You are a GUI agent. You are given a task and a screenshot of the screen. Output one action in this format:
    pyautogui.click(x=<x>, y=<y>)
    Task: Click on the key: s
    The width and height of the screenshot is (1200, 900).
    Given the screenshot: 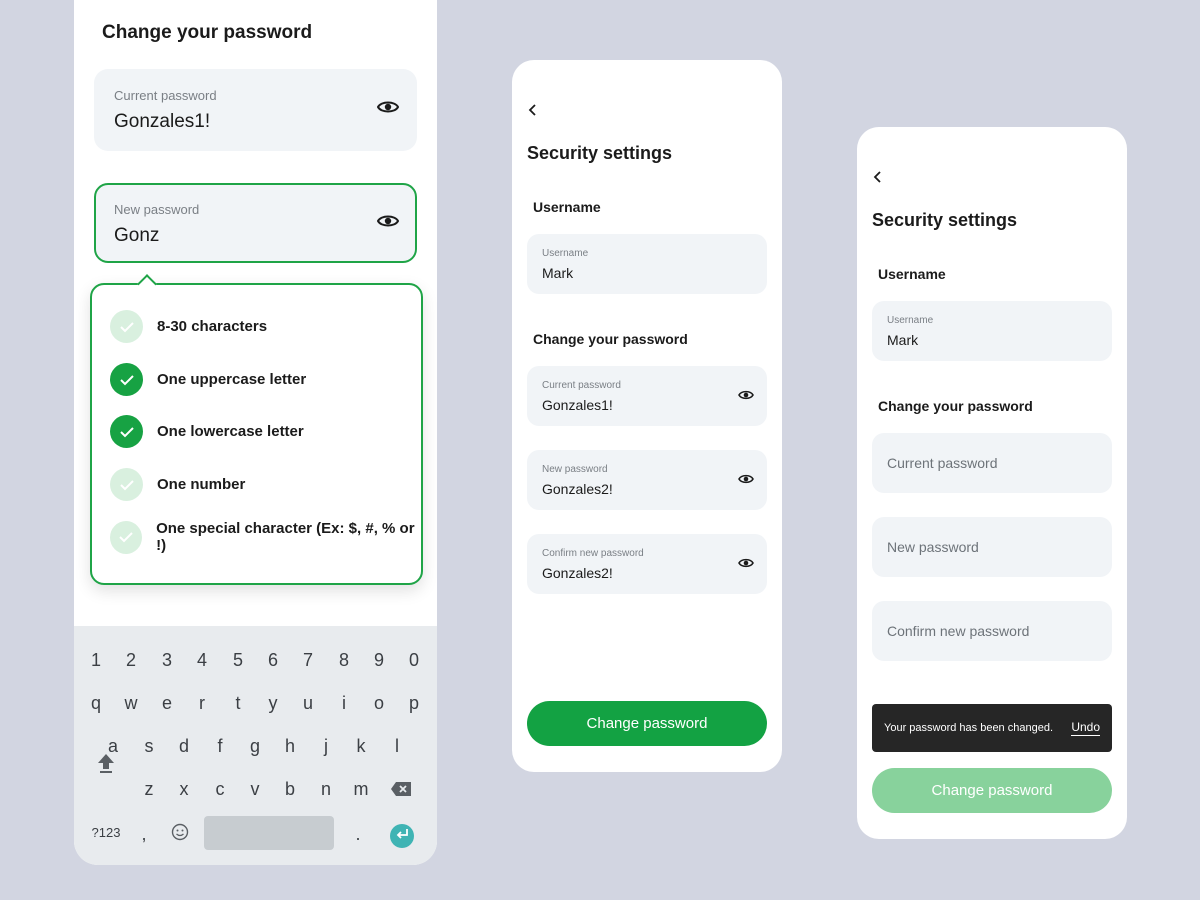 What is the action you would take?
    pyautogui.click(x=149, y=746)
    